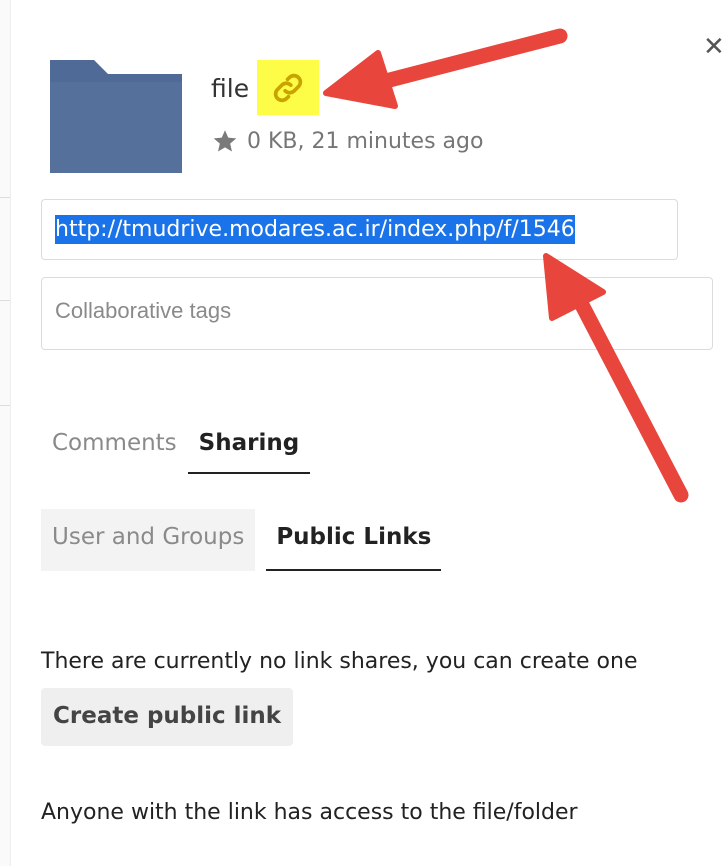  I want to click on file-meta-text: 0 KB, 21 minutes ago, so click(365, 141).